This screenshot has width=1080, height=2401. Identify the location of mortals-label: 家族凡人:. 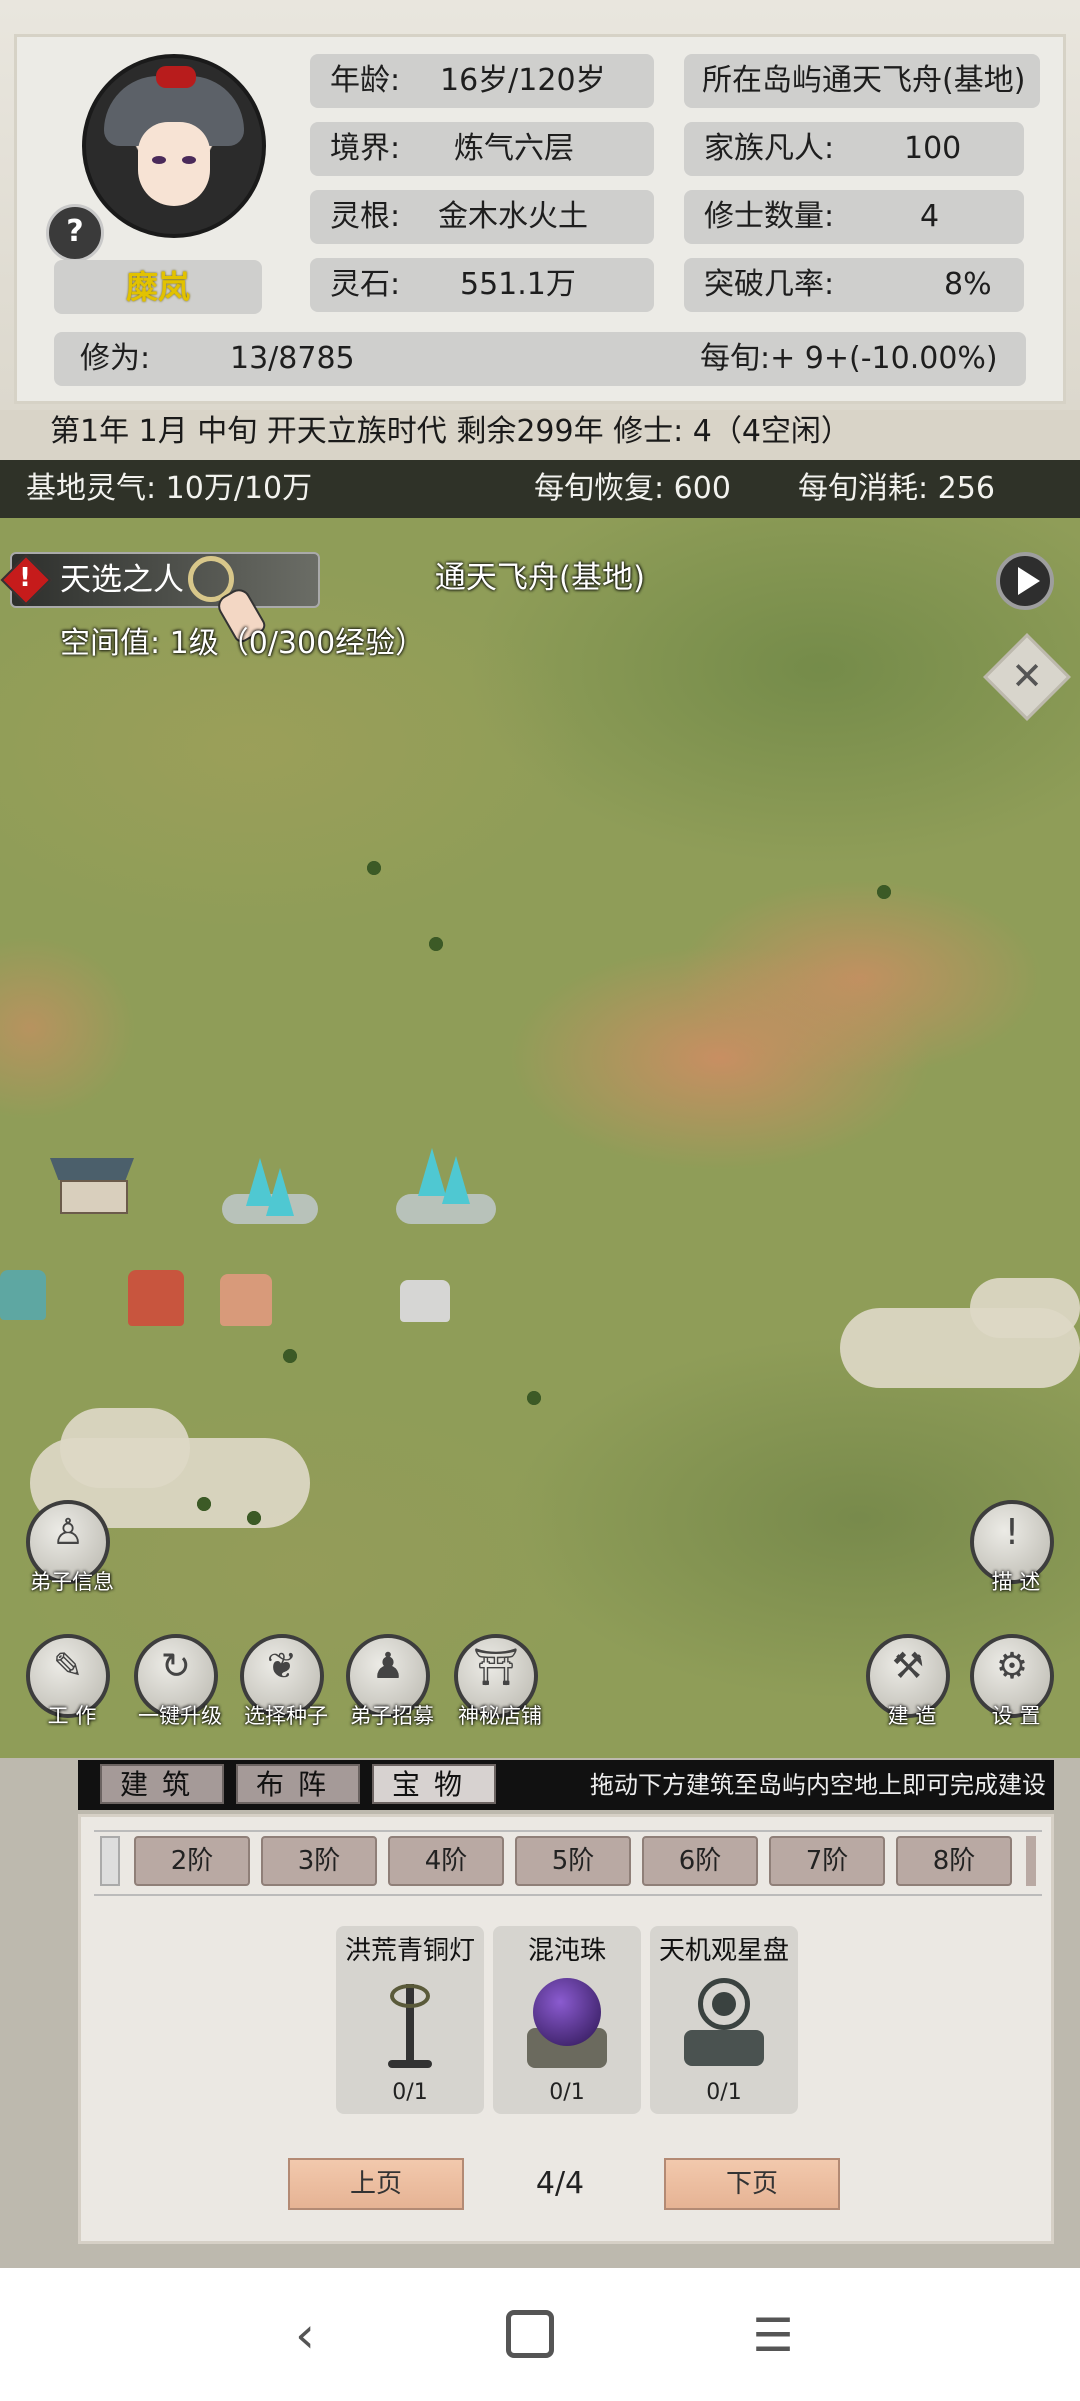
(769, 148).